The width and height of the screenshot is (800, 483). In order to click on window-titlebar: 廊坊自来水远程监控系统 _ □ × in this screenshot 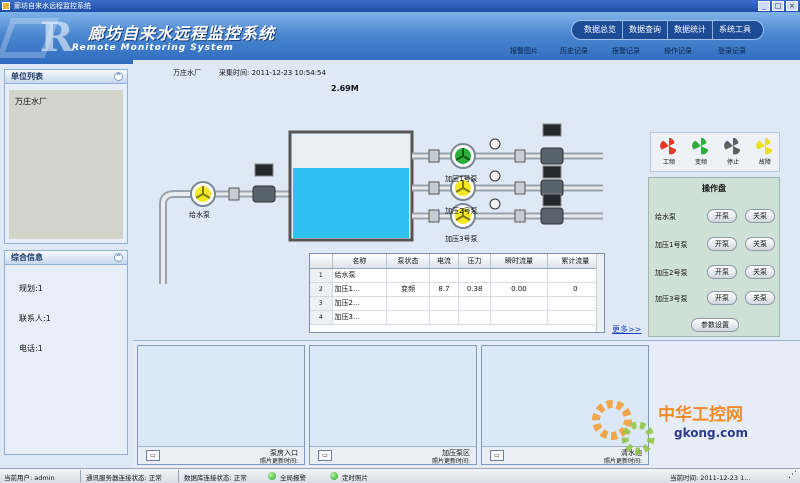, I will do `click(400, 6)`.